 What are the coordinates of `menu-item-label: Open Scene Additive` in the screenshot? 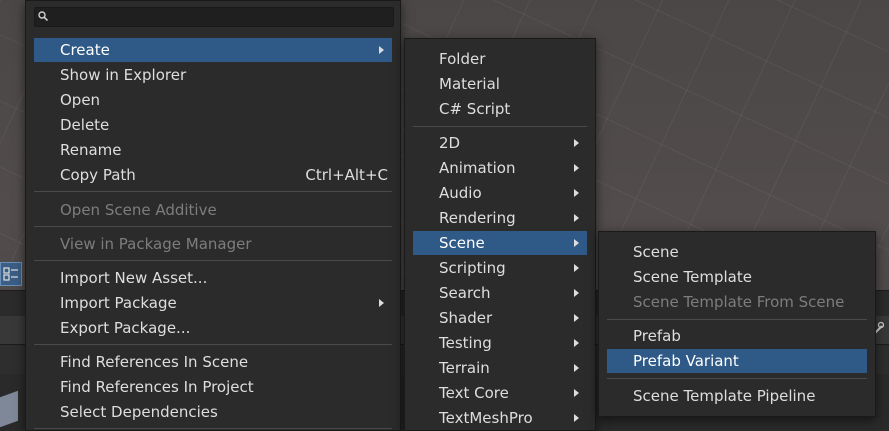 It's located at (138, 210).